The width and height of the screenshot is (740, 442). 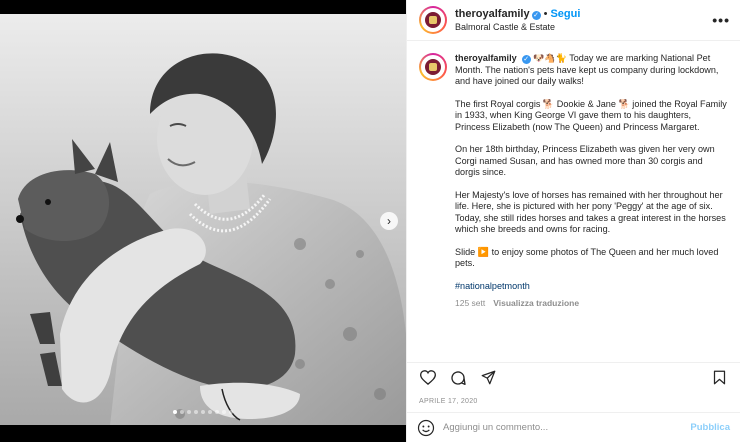 I want to click on time-ago: 125 sett, so click(x=470, y=303).